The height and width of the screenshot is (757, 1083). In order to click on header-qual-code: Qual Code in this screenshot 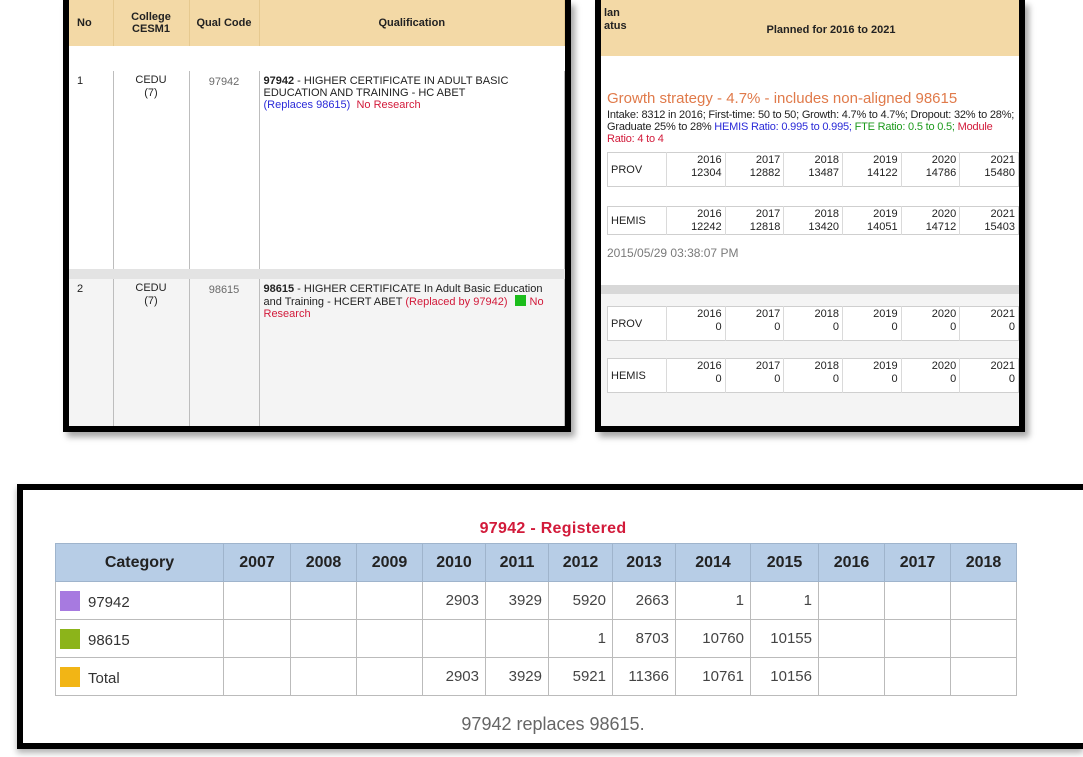, I will do `click(224, 23)`.